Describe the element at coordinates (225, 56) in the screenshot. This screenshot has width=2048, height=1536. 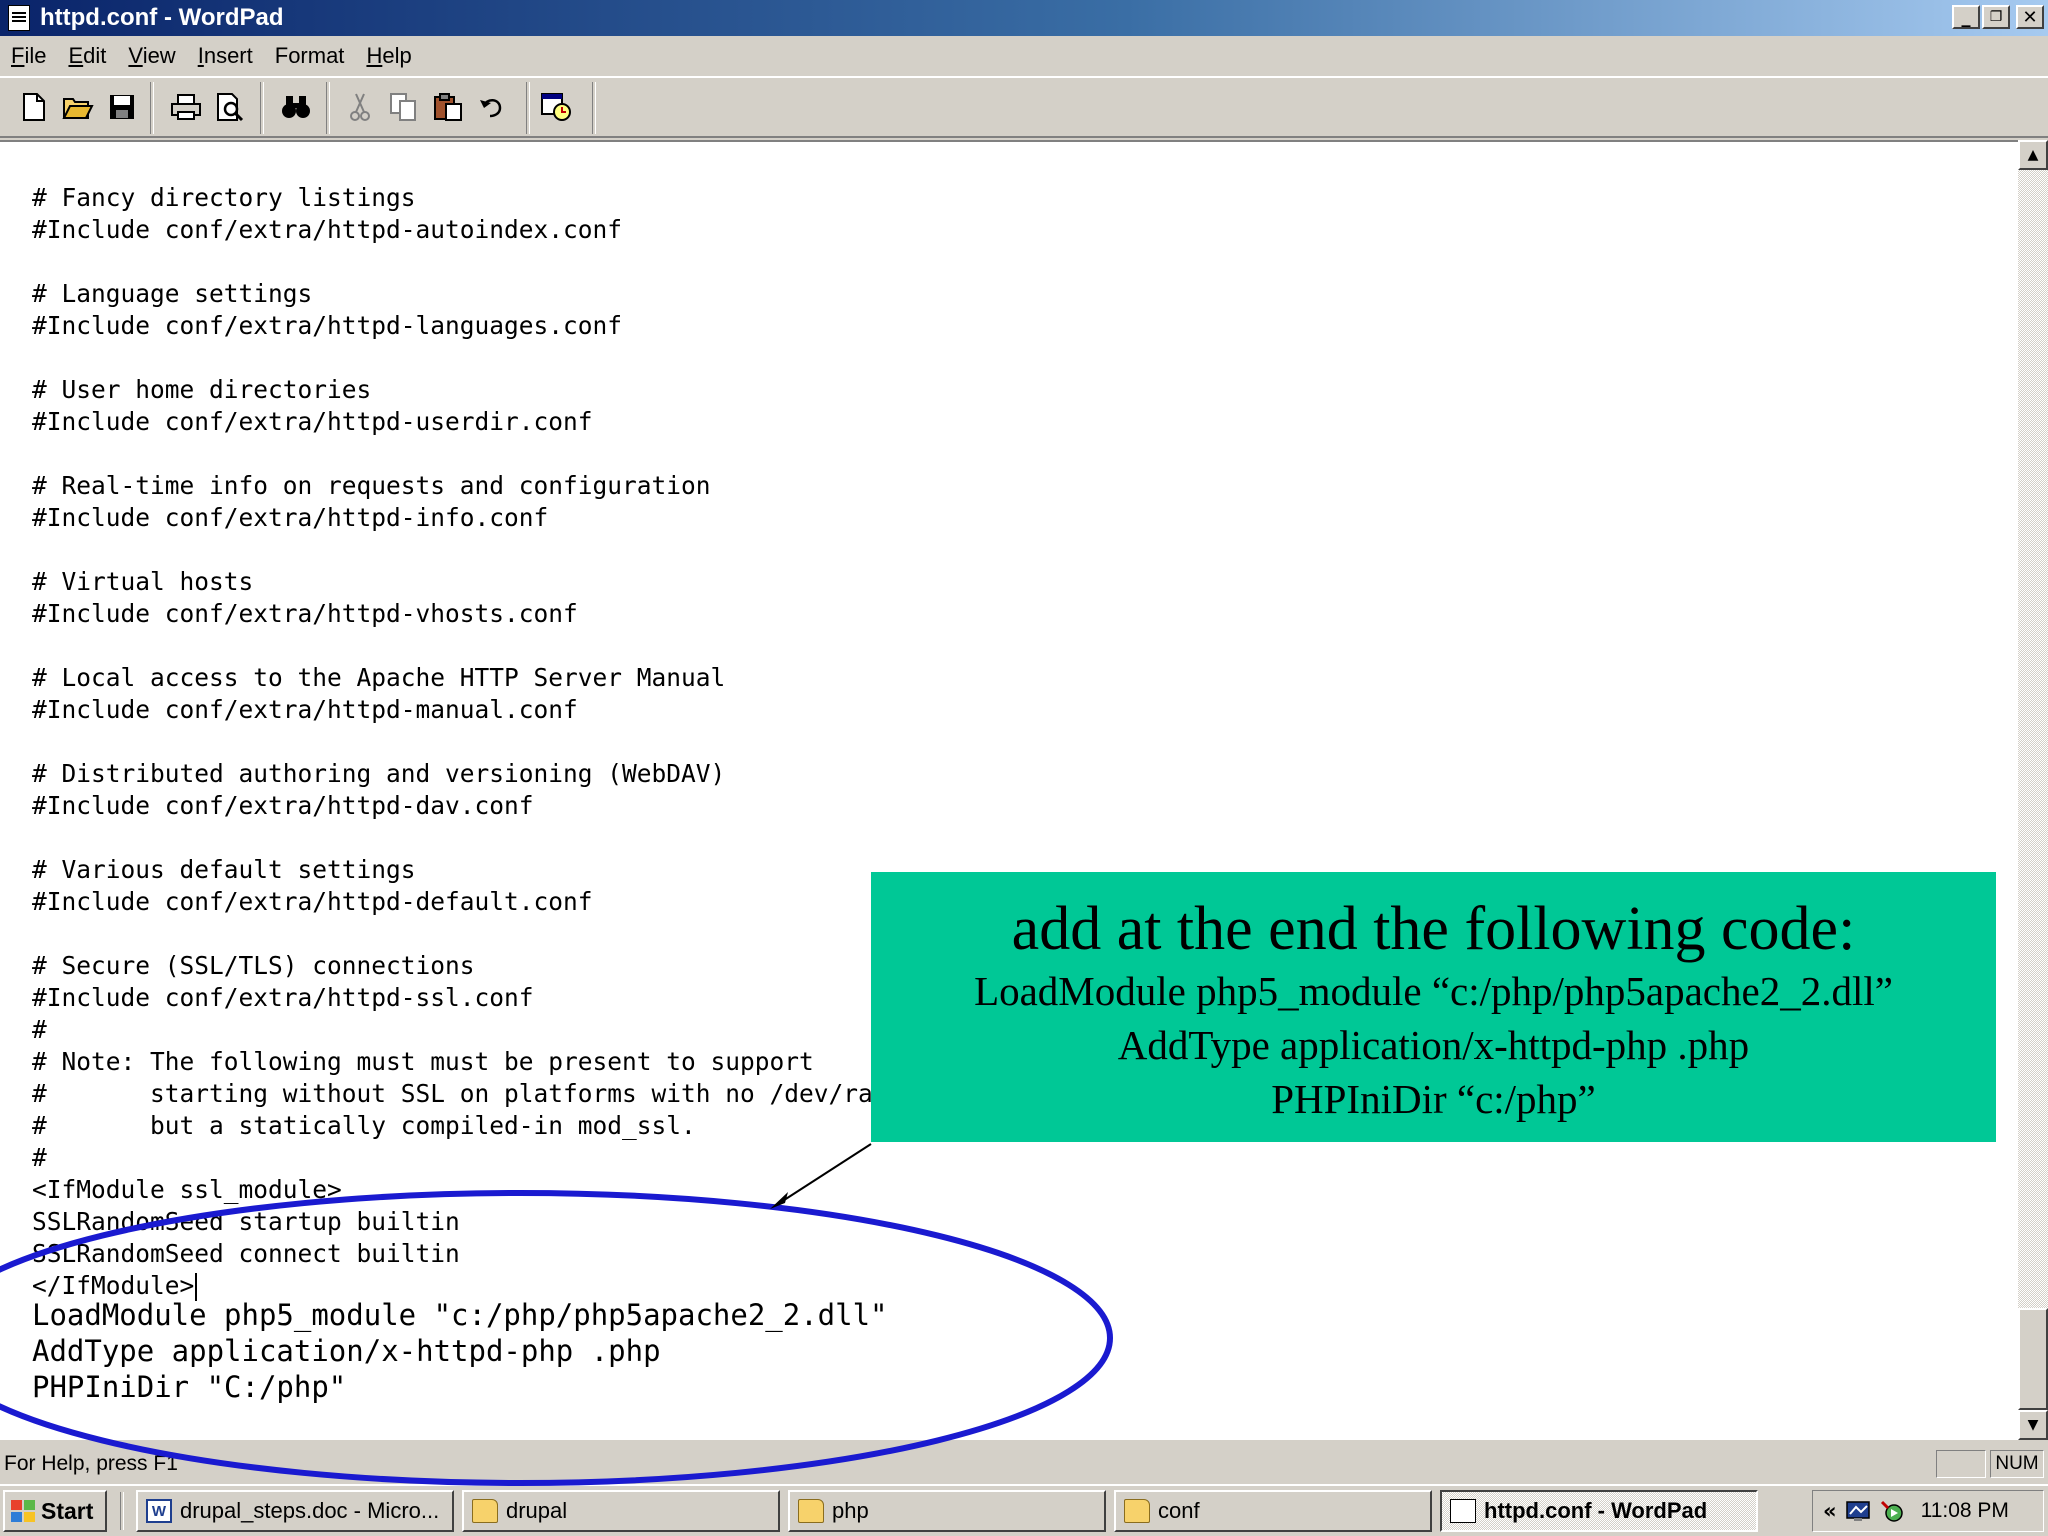
I see `menu-insert: Insert` at that location.